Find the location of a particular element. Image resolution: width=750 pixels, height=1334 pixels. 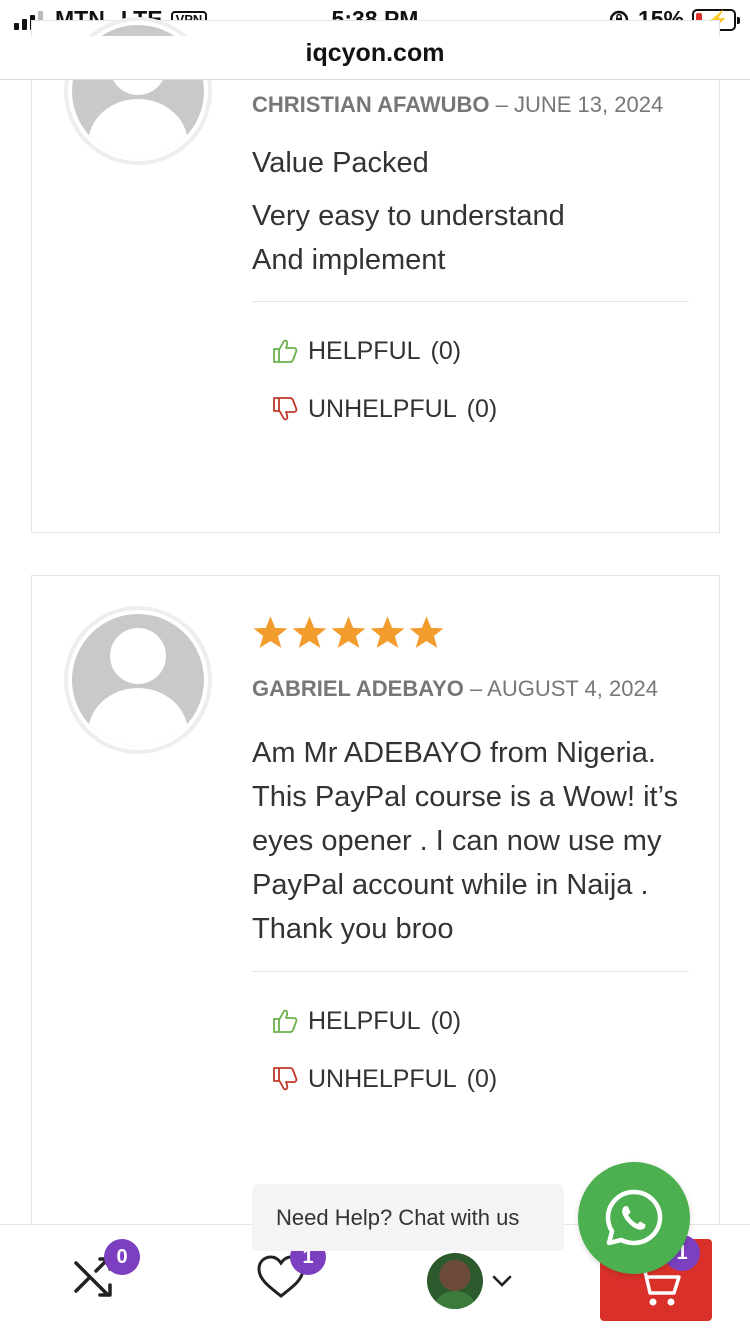

review-meta: CHRISTIAN AFAWUBO – JUNE 13, 2024 is located at coordinates (470, 105).